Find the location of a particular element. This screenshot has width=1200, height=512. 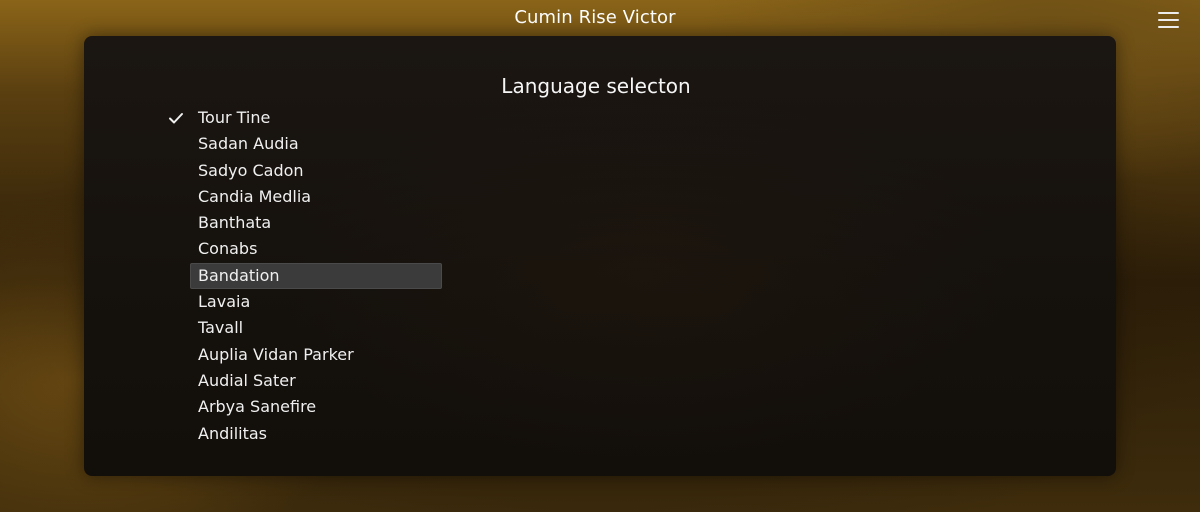

language-option: Tour Tine is located at coordinates (305, 118).